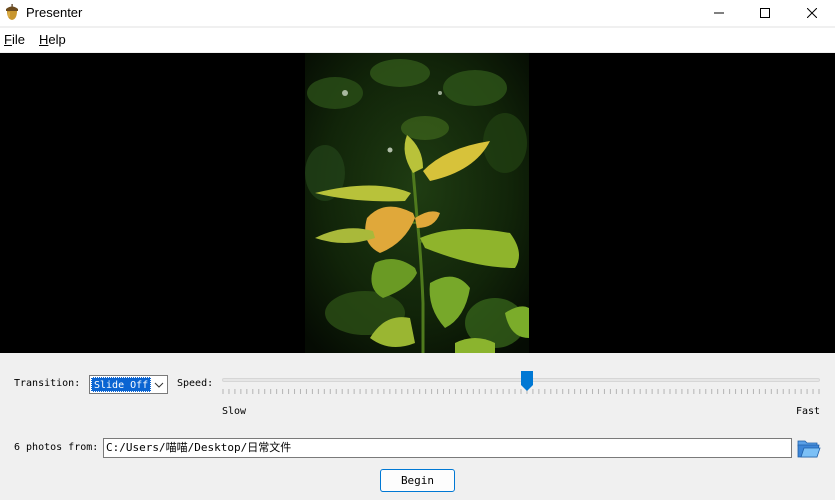 This screenshot has height=500, width=835. I want to click on minimize-icon, so click(719, 13).